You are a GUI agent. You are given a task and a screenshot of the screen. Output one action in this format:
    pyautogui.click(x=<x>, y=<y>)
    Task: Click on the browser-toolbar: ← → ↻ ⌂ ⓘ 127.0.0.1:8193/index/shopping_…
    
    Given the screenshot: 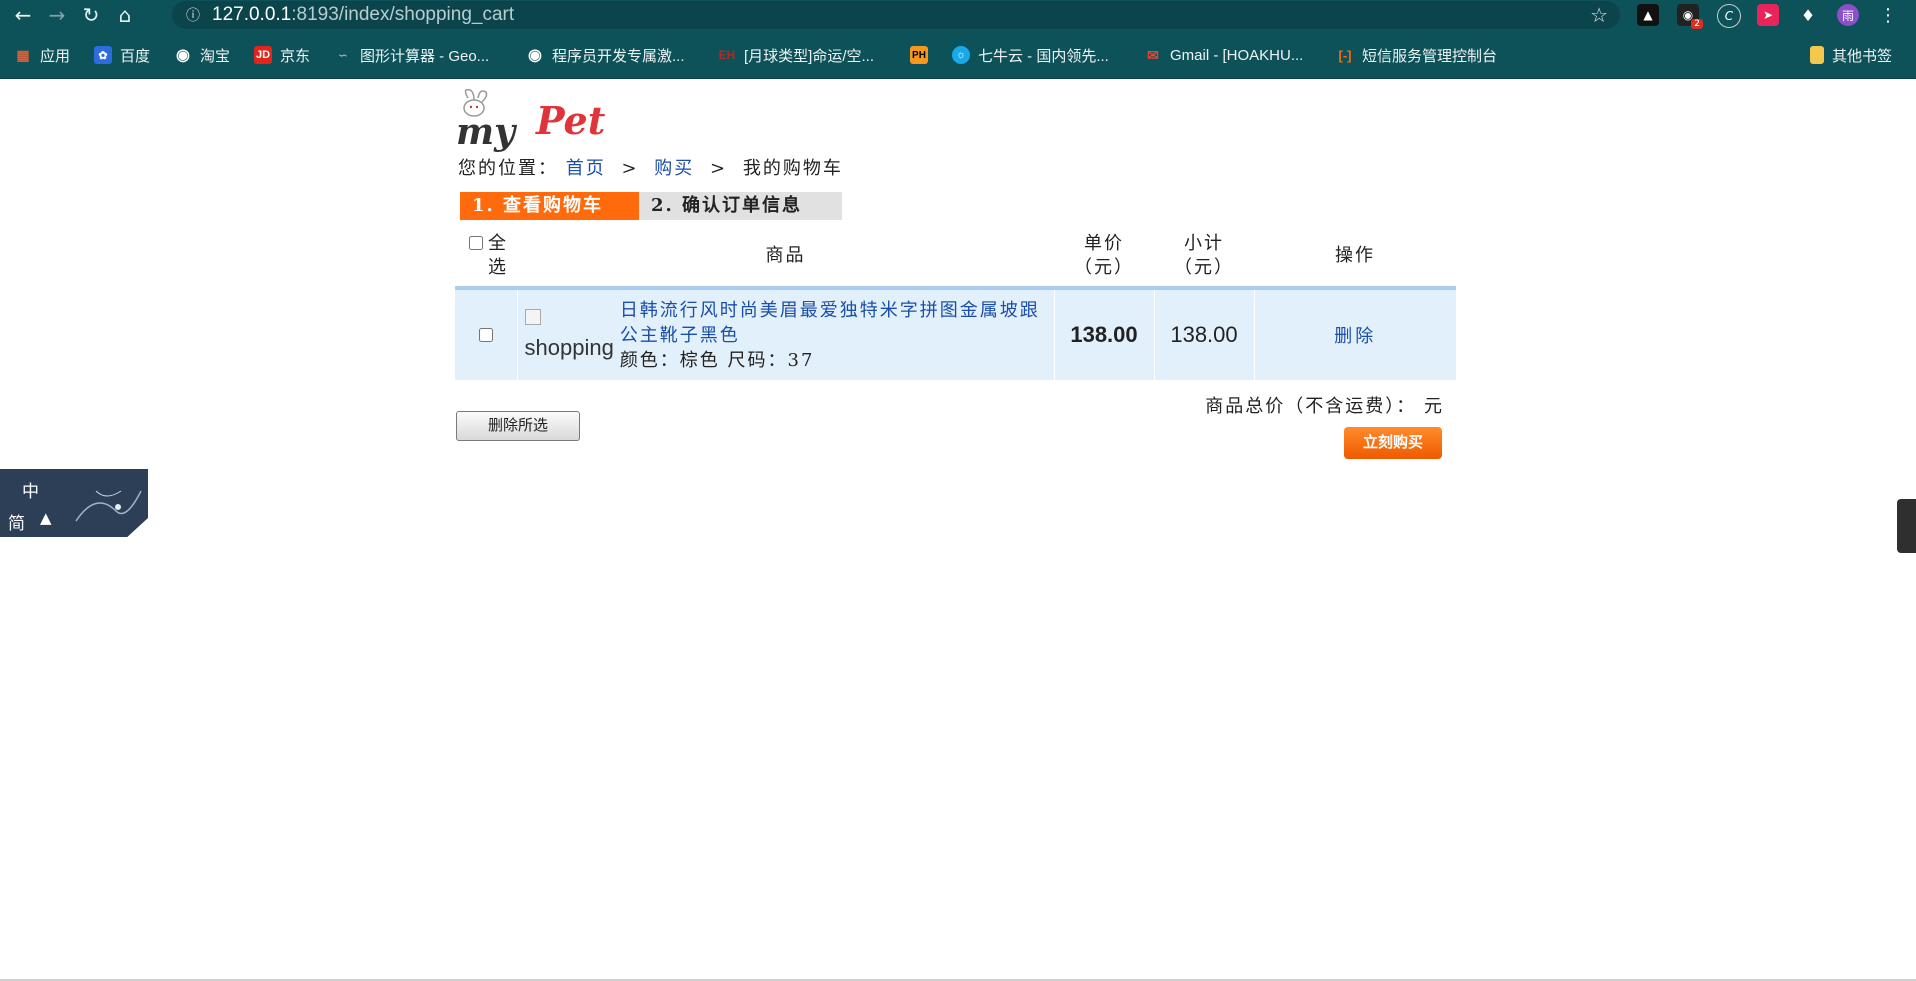 What is the action you would take?
    pyautogui.click(x=958, y=15)
    